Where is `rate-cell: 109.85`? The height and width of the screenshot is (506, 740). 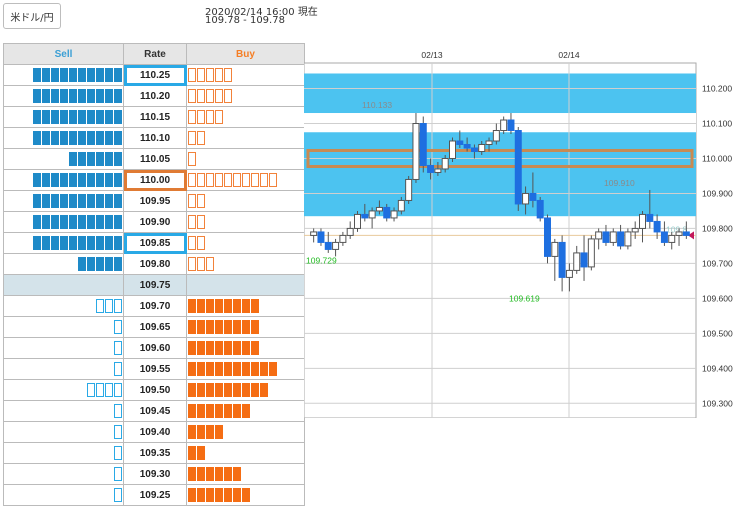 rate-cell: 109.85 is located at coordinates (155, 243).